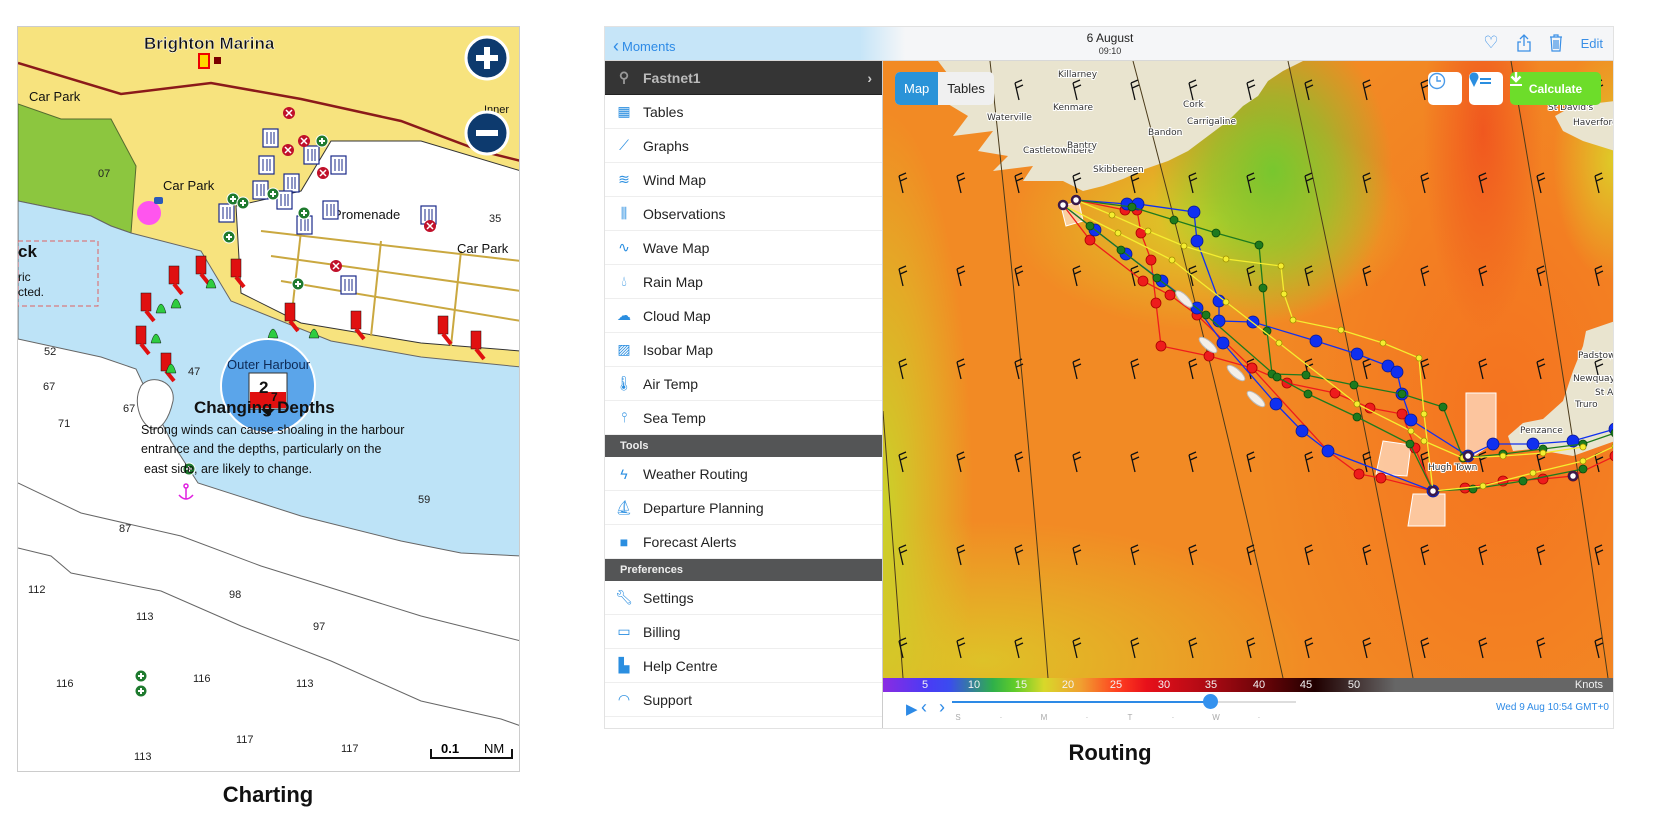  Describe the element at coordinates (743, 316) in the screenshot. I see `sidebar-item-cloud-map: ☁ Cloud Map` at that location.